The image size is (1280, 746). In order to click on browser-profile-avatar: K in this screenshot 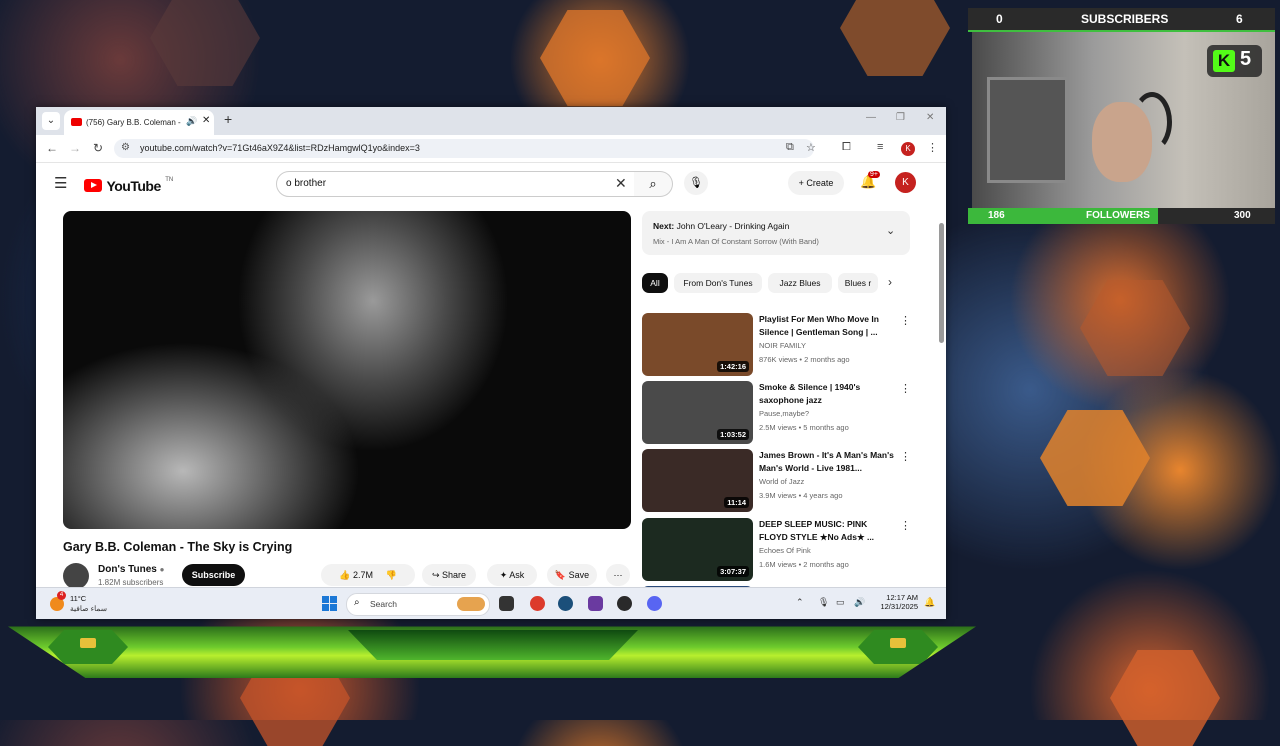, I will do `click(908, 149)`.